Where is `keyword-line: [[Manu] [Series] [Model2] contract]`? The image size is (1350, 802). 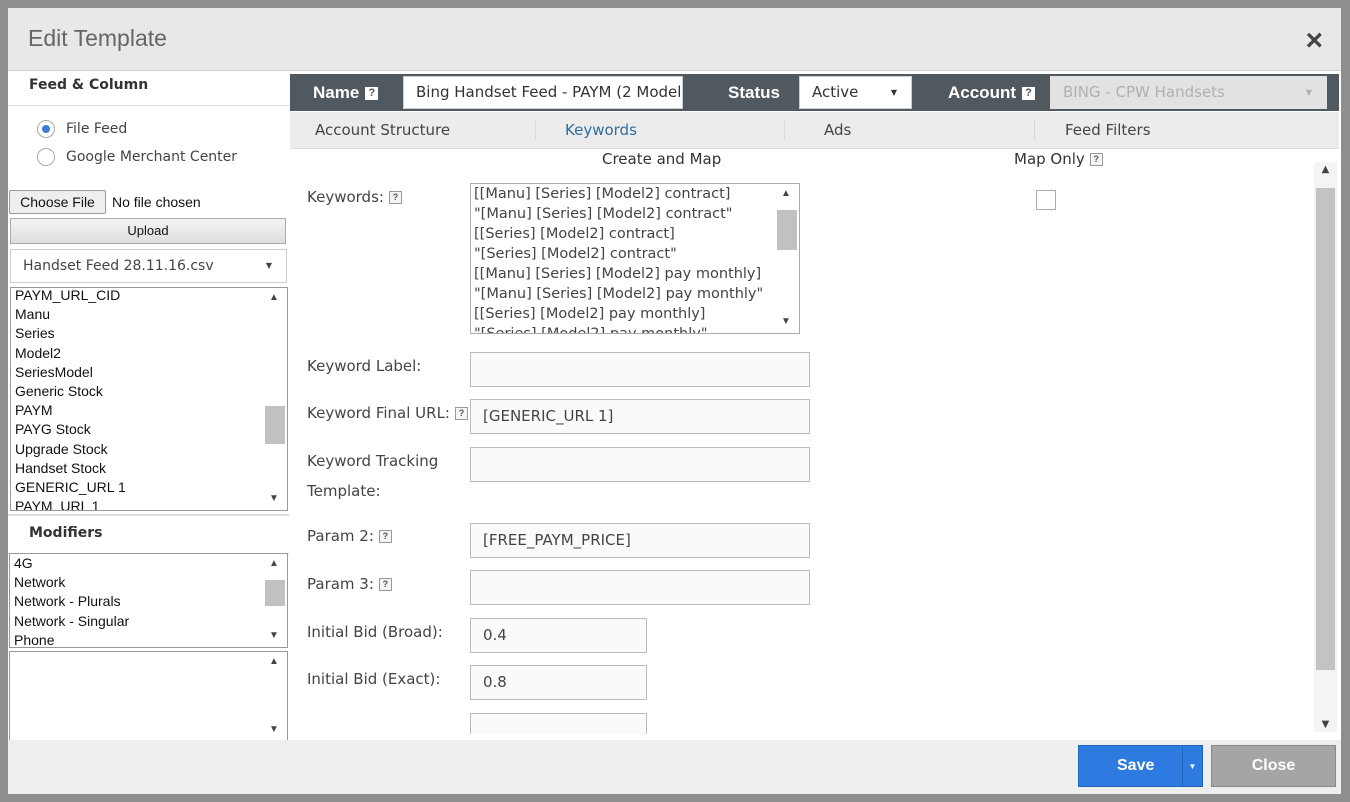
keyword-line: [[Manu] [Series] [Model2] contract] is located at coordinates (622, 194).